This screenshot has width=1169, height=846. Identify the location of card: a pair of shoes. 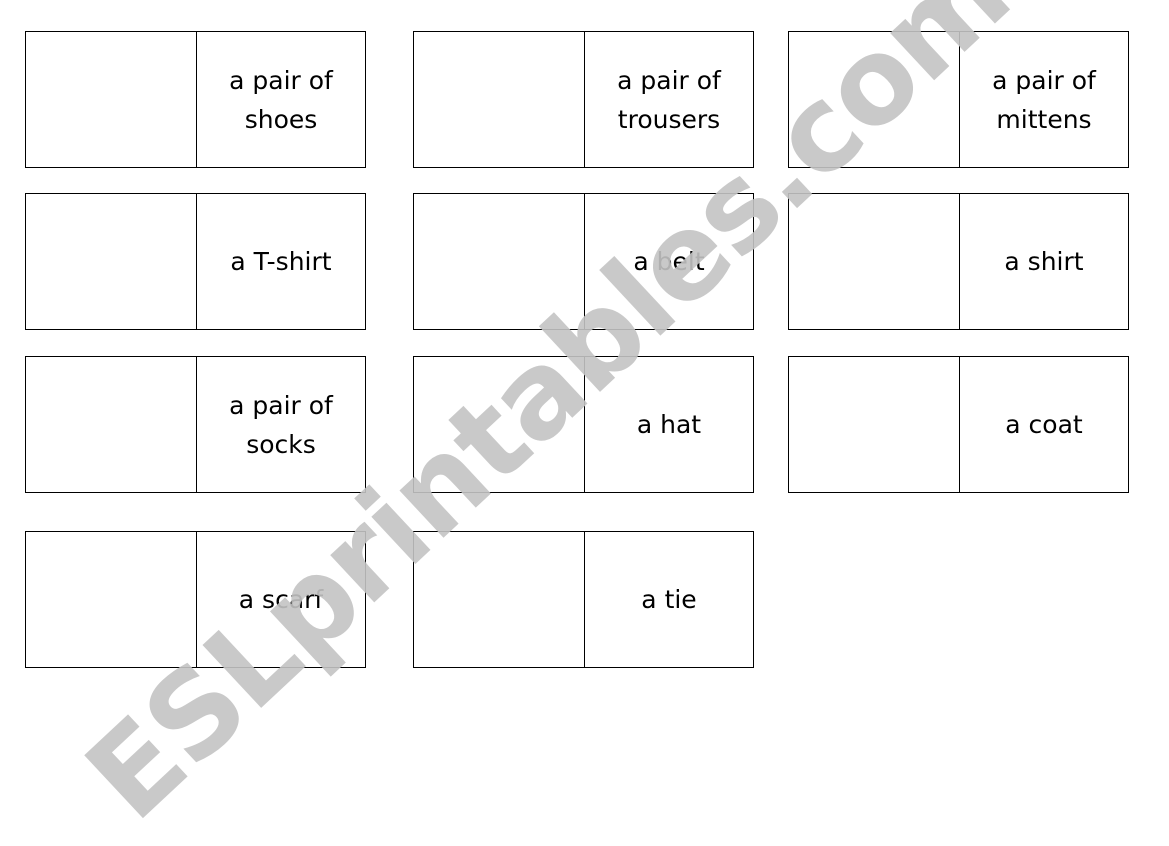
(195, 99).